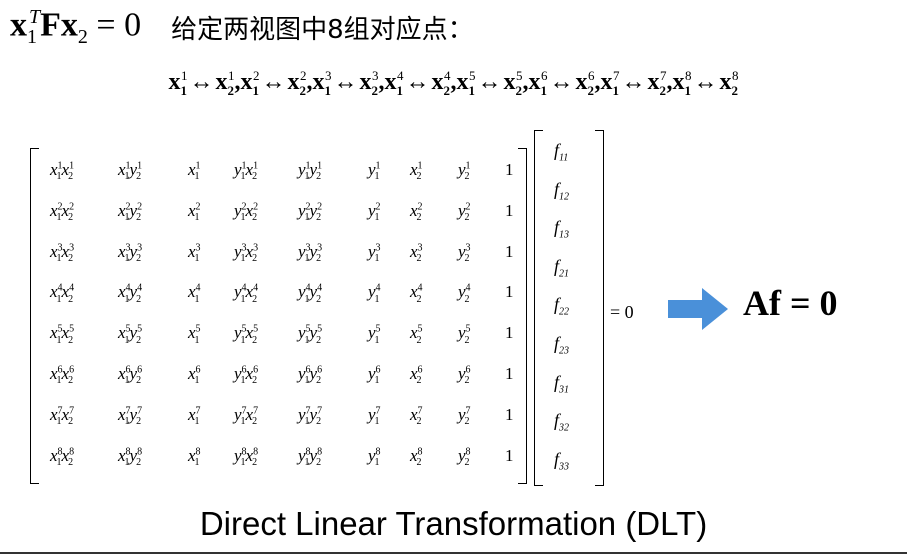  What do you see at coordinates (374, 375) in the screenshot?
I see `matrix-a-cell: y61` at bounding box center [374, 375].